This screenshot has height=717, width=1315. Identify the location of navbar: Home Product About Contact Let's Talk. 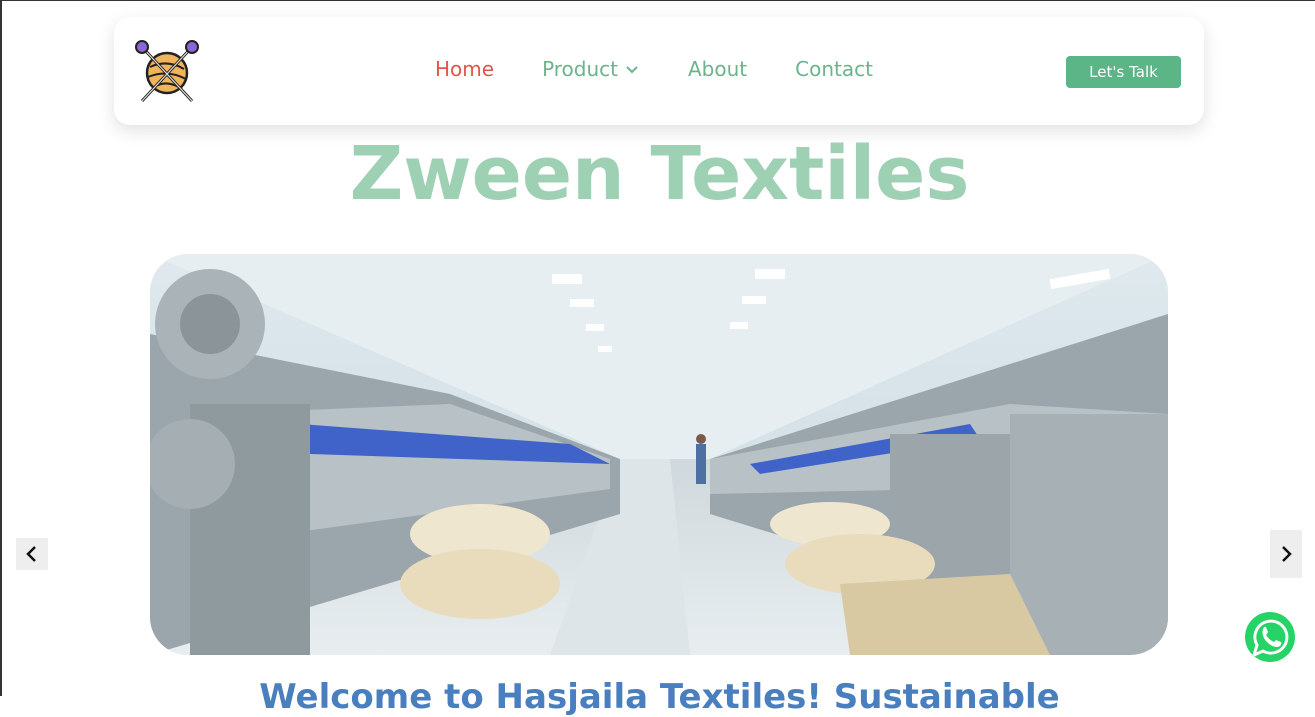
(659, 71).